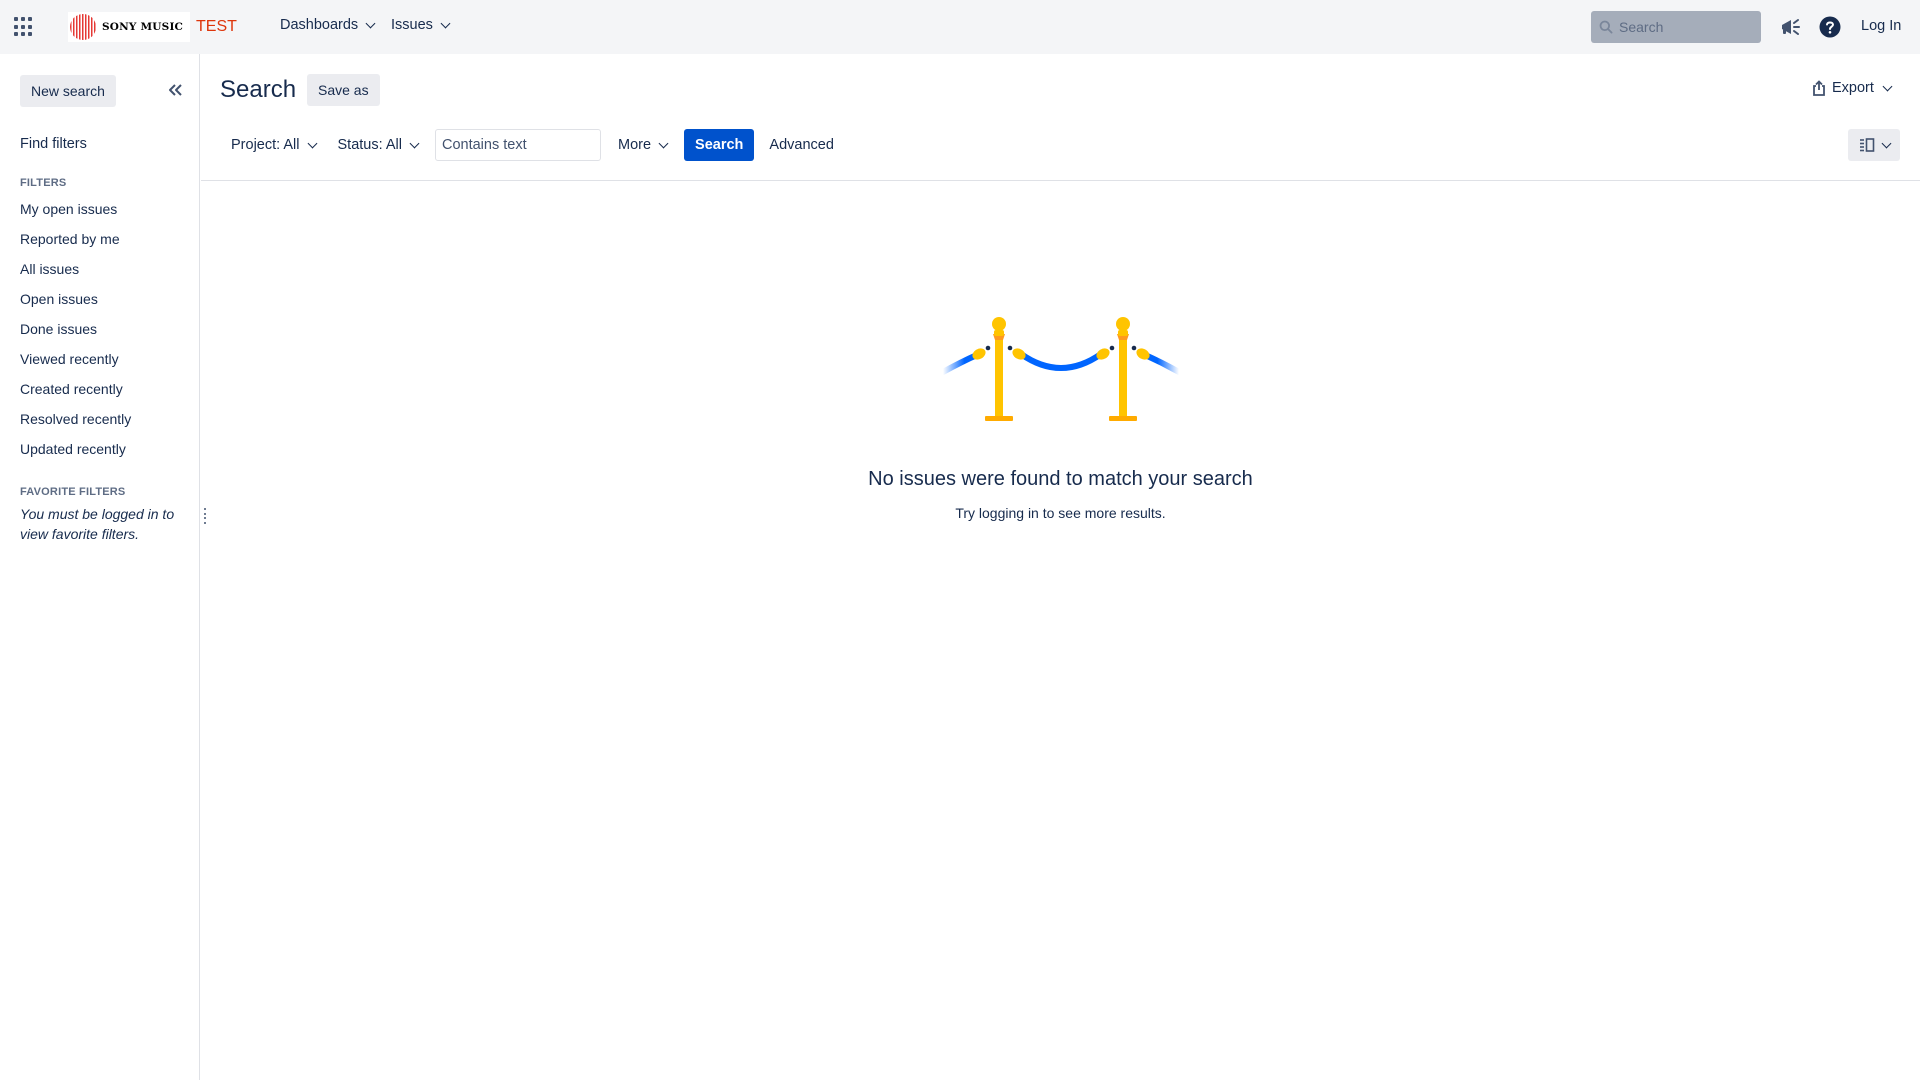 This screenshot has width=1920, height=1080. I want to click on list-view-icon, so click(1866, 145).